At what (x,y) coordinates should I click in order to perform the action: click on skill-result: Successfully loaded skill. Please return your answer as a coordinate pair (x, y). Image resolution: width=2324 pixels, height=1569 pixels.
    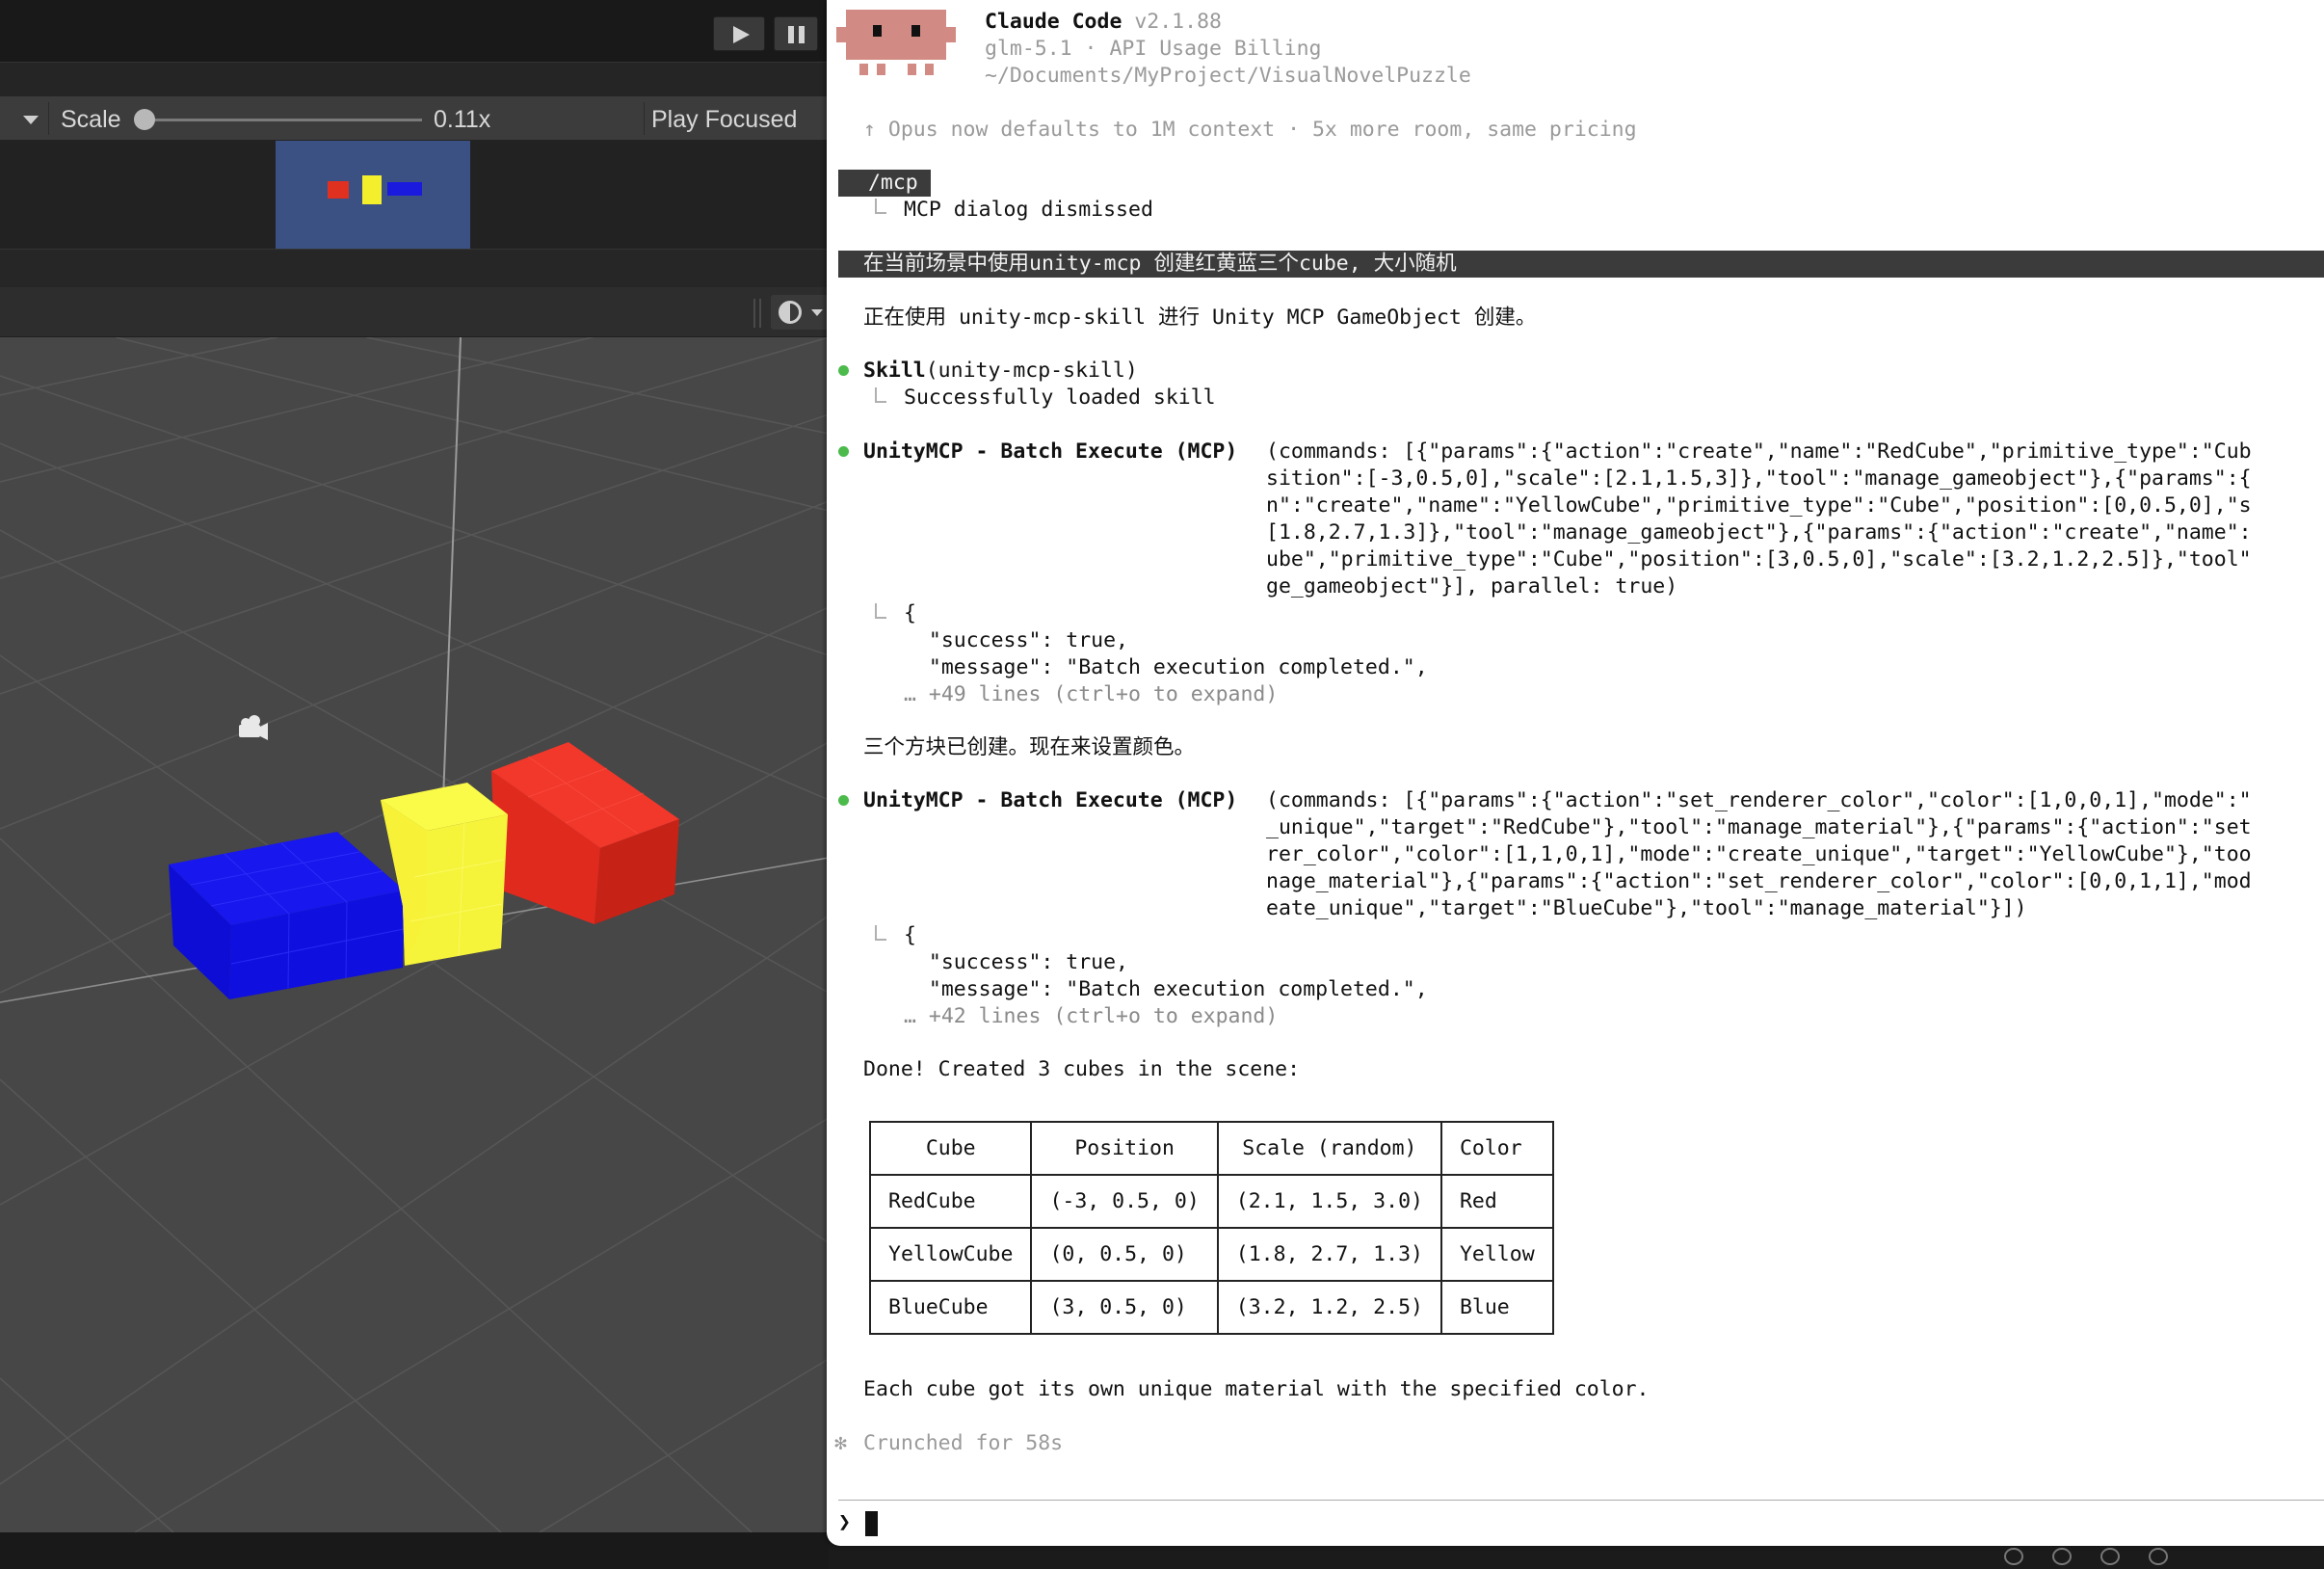
    Looking at the image, I should click on (1060, 398).